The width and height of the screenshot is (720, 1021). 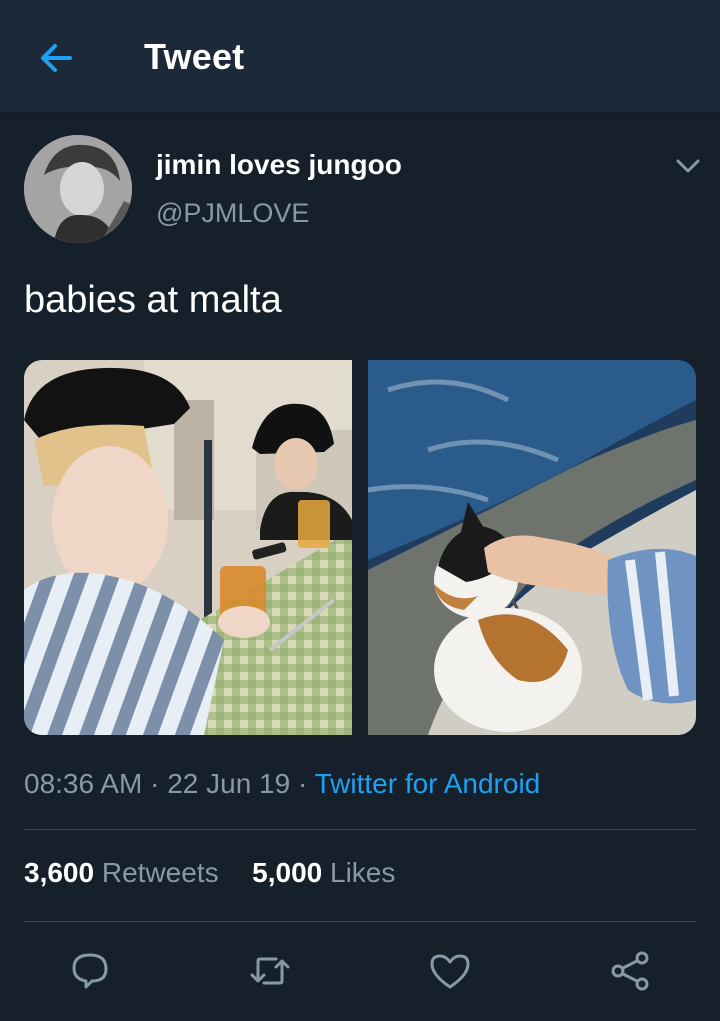 I want to click on retweets-stat: 3,600 Retweets, so click(x=121, y=872).